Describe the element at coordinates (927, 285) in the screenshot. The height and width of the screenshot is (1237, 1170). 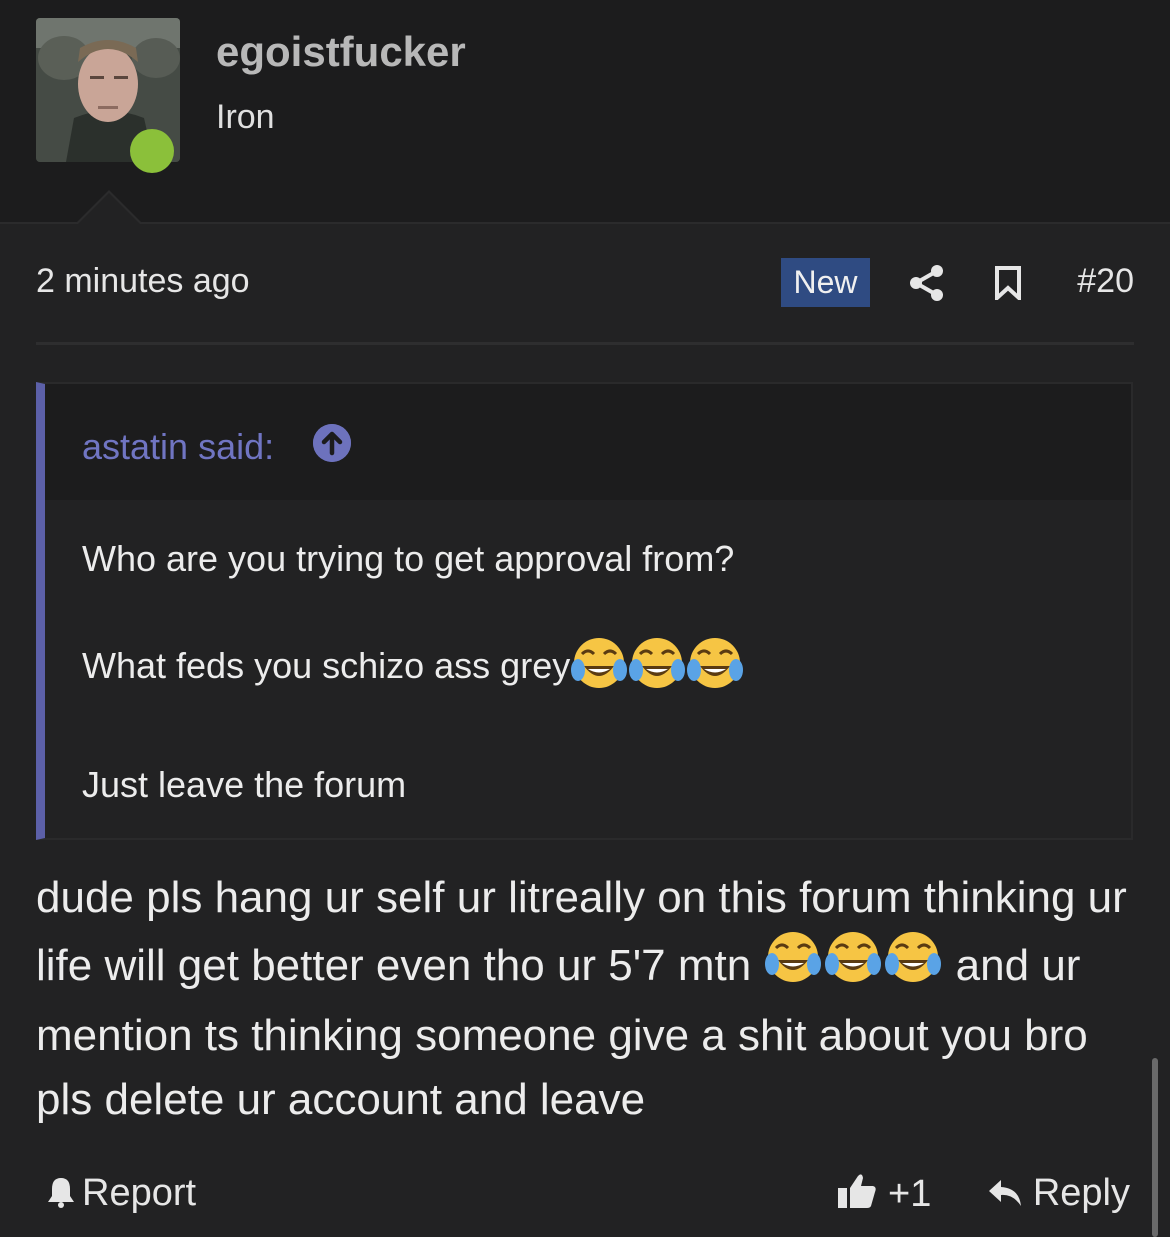
I see `share-icon` at that location.